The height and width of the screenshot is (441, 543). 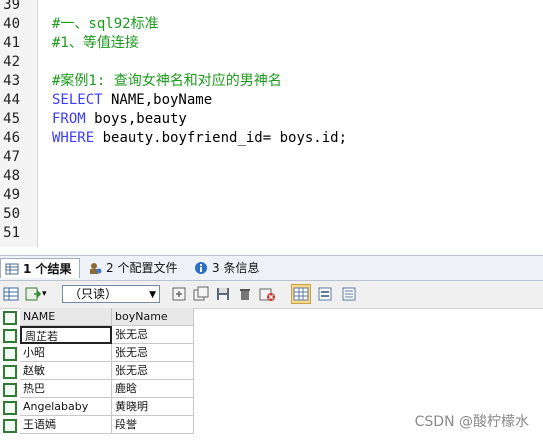 What do you see at coordinates (77, 100) in the screenshot?
I see `sql-keyword: SELECT` at bounding box center [77, 100].